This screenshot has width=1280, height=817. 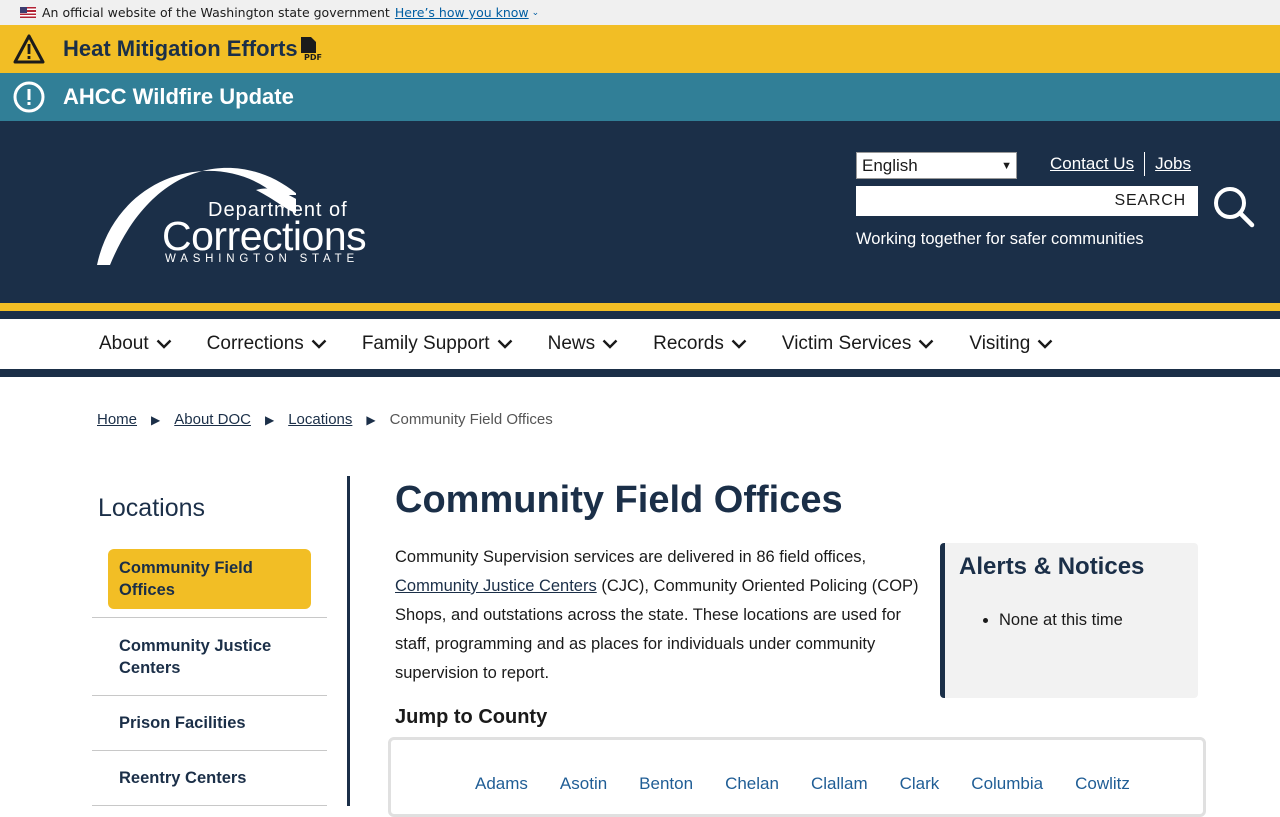 I want to click on search-icon, so click(x=1234, y=207).